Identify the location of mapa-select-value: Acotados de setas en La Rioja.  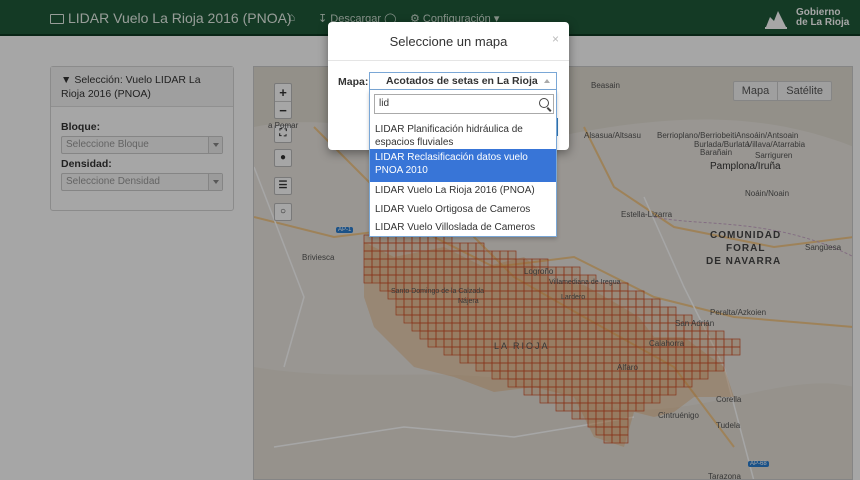
(462, 81).